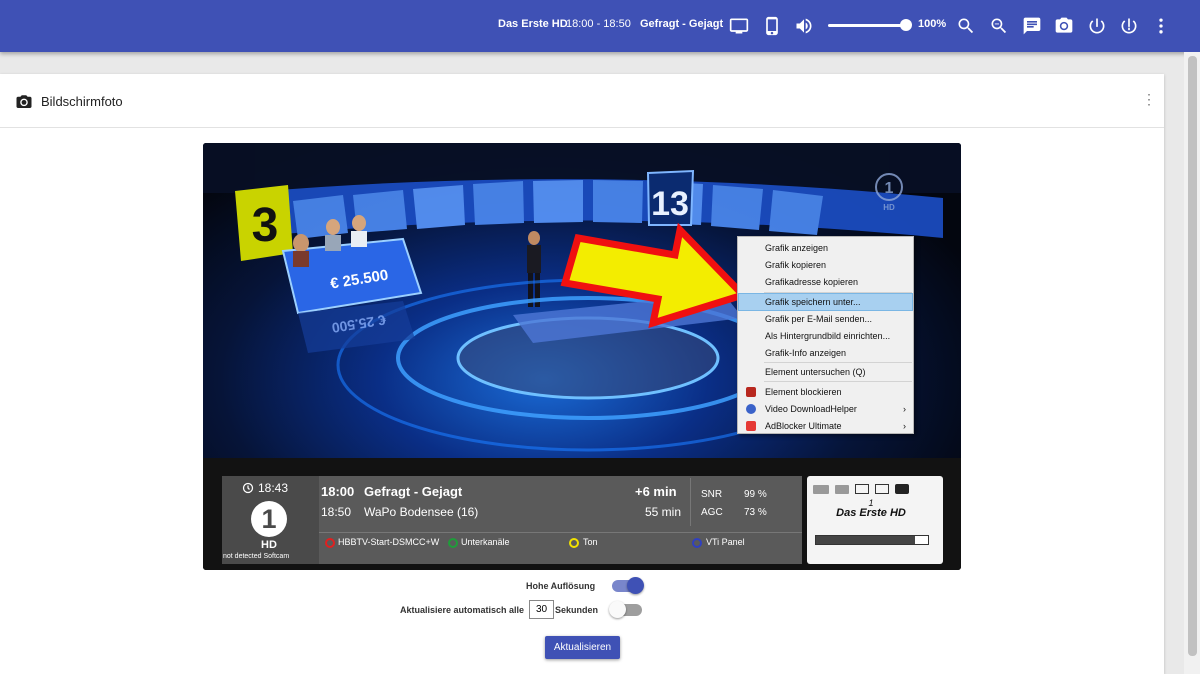 This screenshot has width=1200, height=674. What do you see at coordinates (825, 392) in the screenshot?
I see `menu-item-block-element: Element blockieren` at bounding box center [825, 392].